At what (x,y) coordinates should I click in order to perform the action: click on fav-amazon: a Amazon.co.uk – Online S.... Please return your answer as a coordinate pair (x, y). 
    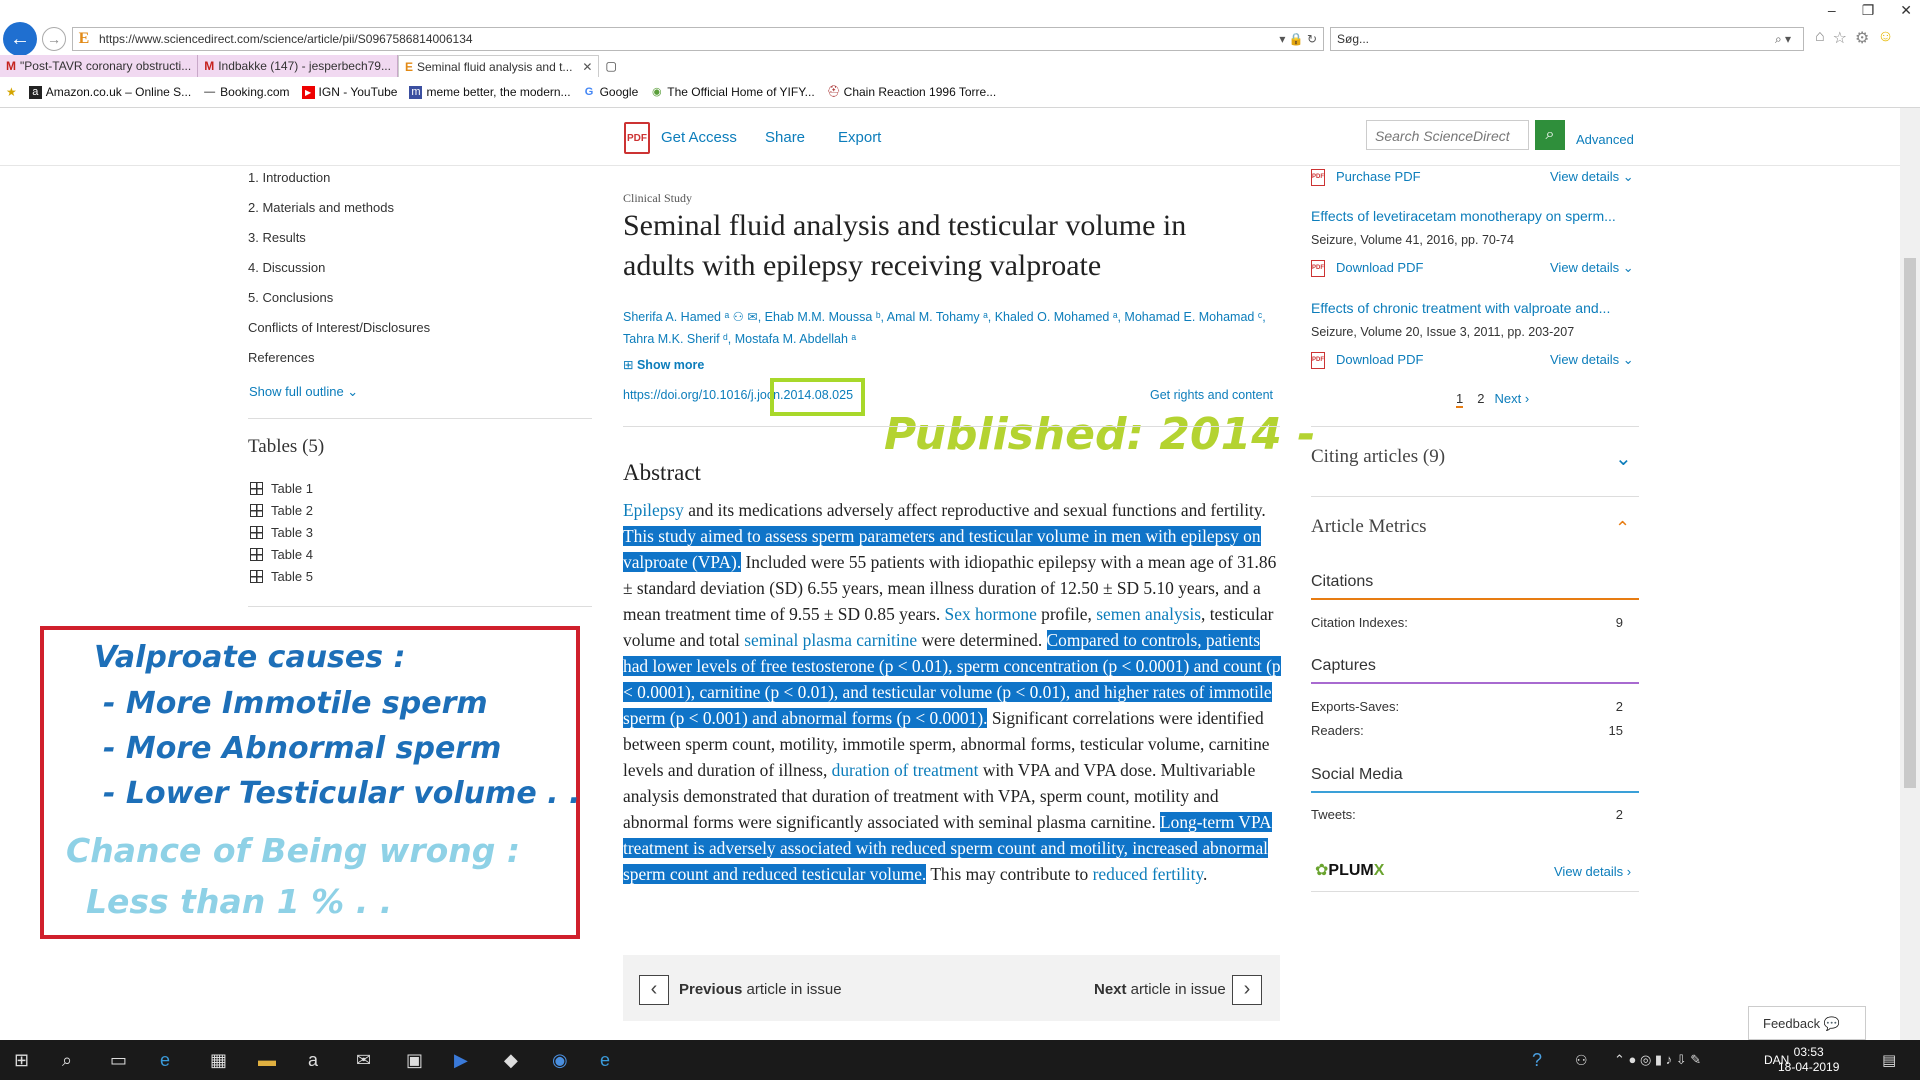
    Looking at the image, I should click on (110, 92).